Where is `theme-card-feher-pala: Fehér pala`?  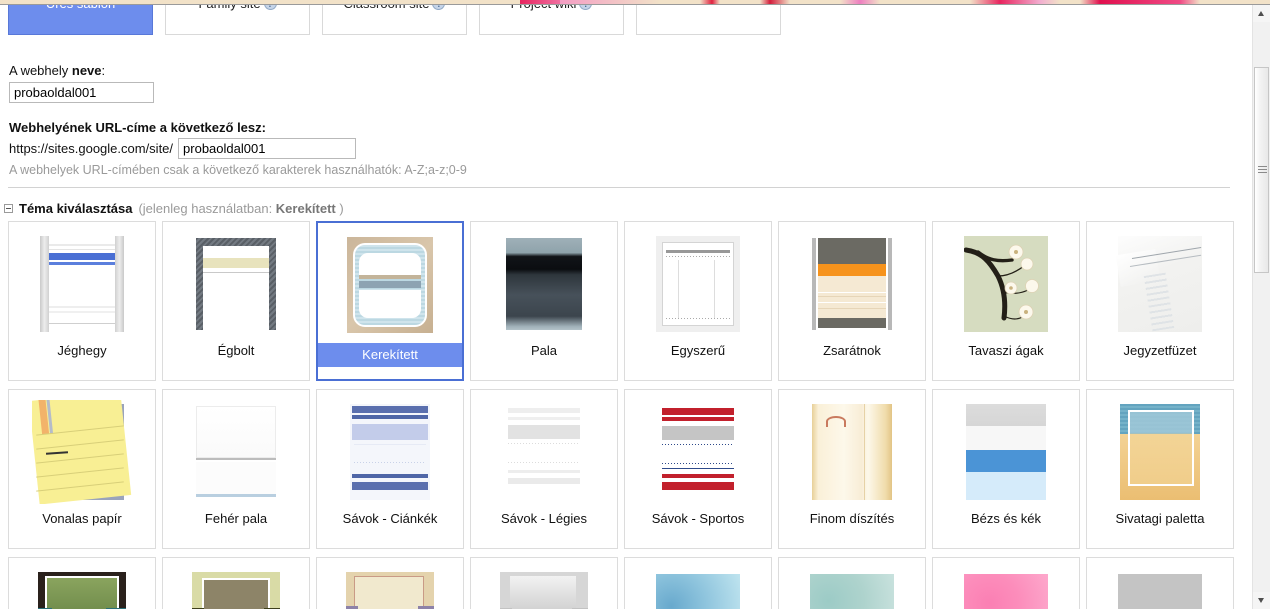
theme-card-feher-pala: Fehér pala is located at coordinates (236, 469).